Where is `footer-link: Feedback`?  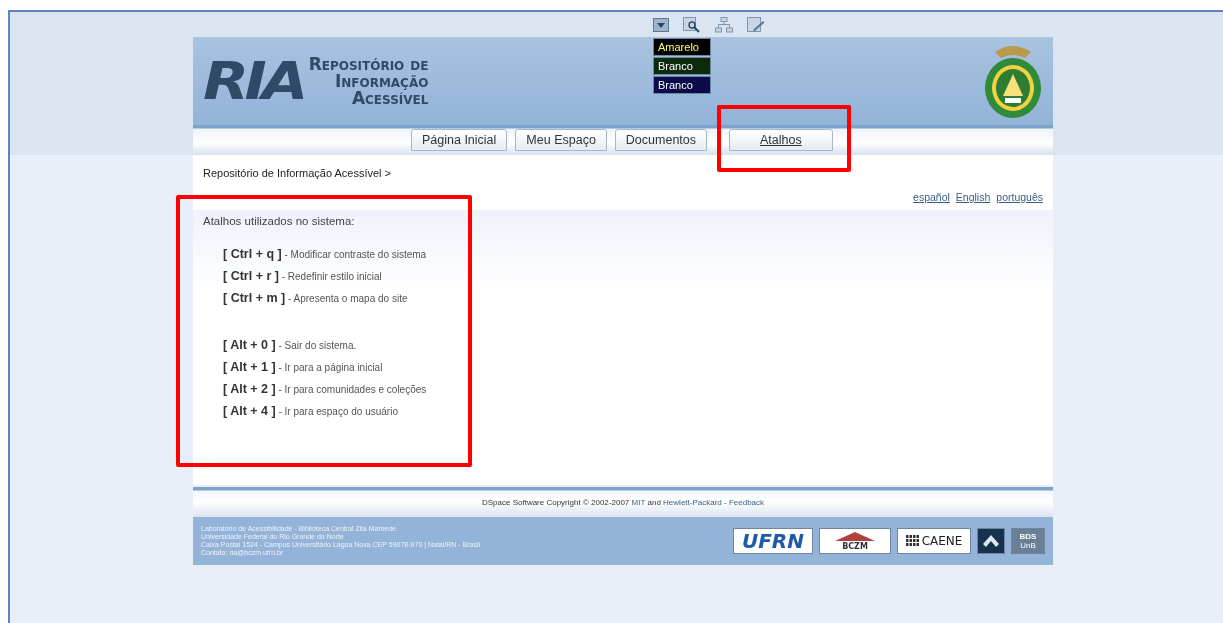
footer-link: Feedback is located at coordinates (746, 502).